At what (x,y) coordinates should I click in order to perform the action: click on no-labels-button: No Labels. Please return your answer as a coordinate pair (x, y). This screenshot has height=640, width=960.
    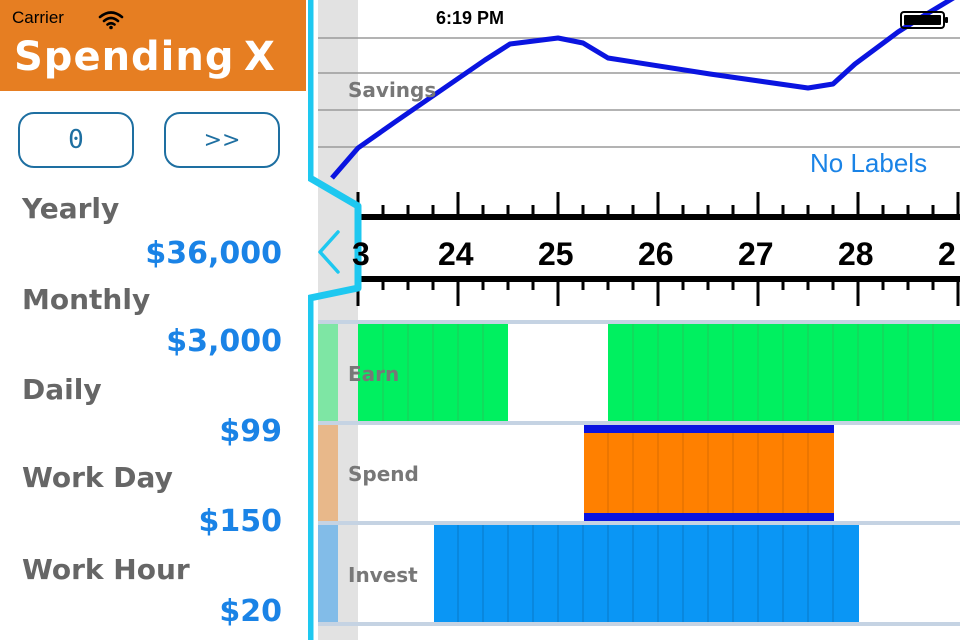
    Looking at the image, I should click on (868, 163).